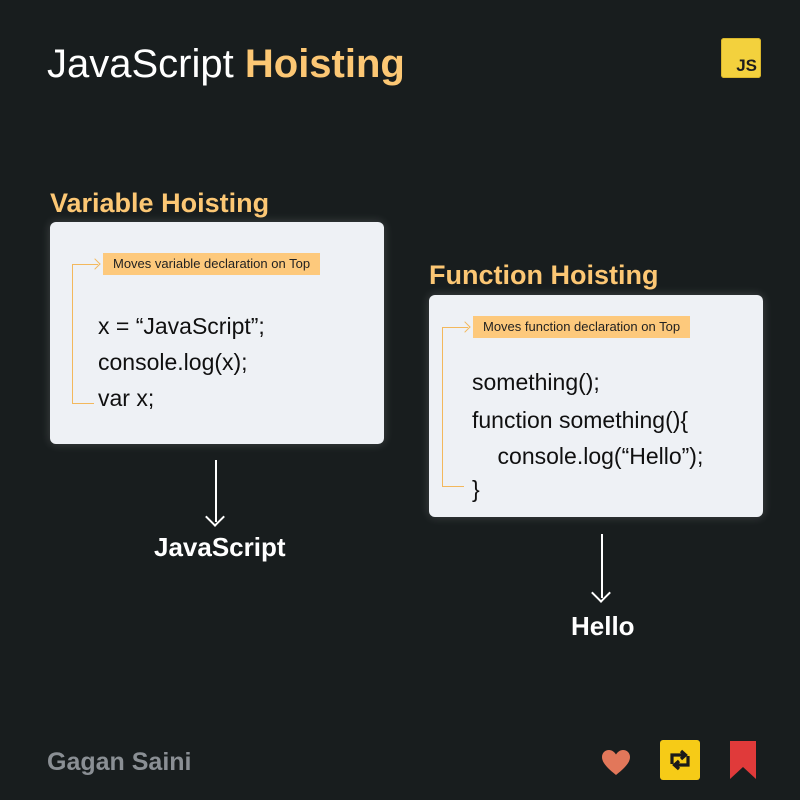 The height and width of the screenshot is (800, 800). What do you see at coordinates (544, 275) in the screenshot?
I see `function-hoisting-title: Function Hoisting` at bounding box center [544, 275].